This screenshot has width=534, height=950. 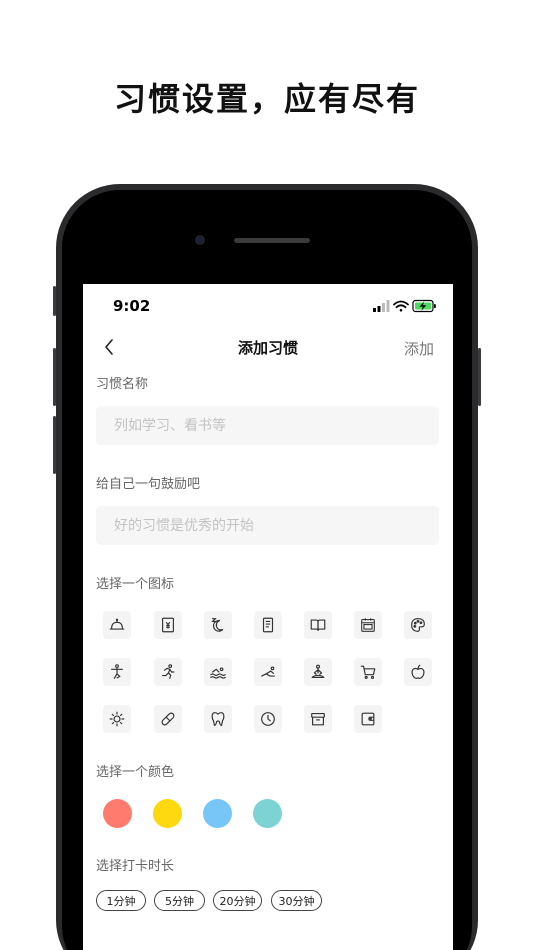 I want to click on icon-option-scroll, so click(x=268, y=625).